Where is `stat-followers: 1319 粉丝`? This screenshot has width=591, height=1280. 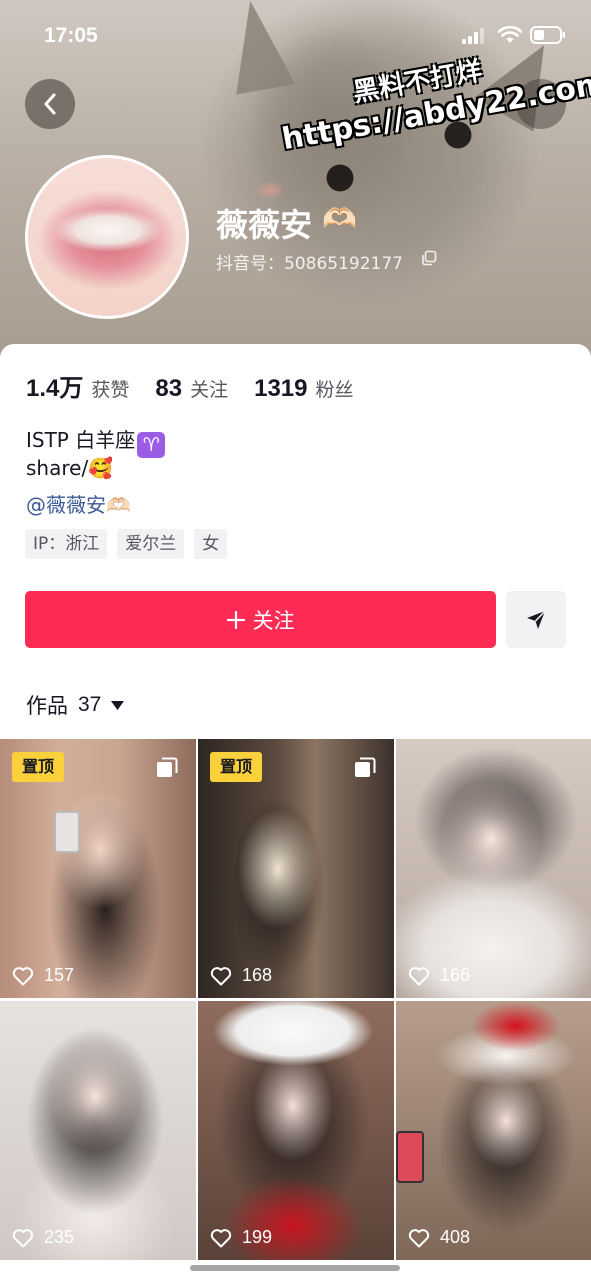
stat-followers: 1319 粉丝 is located at coordinates (303, 389).